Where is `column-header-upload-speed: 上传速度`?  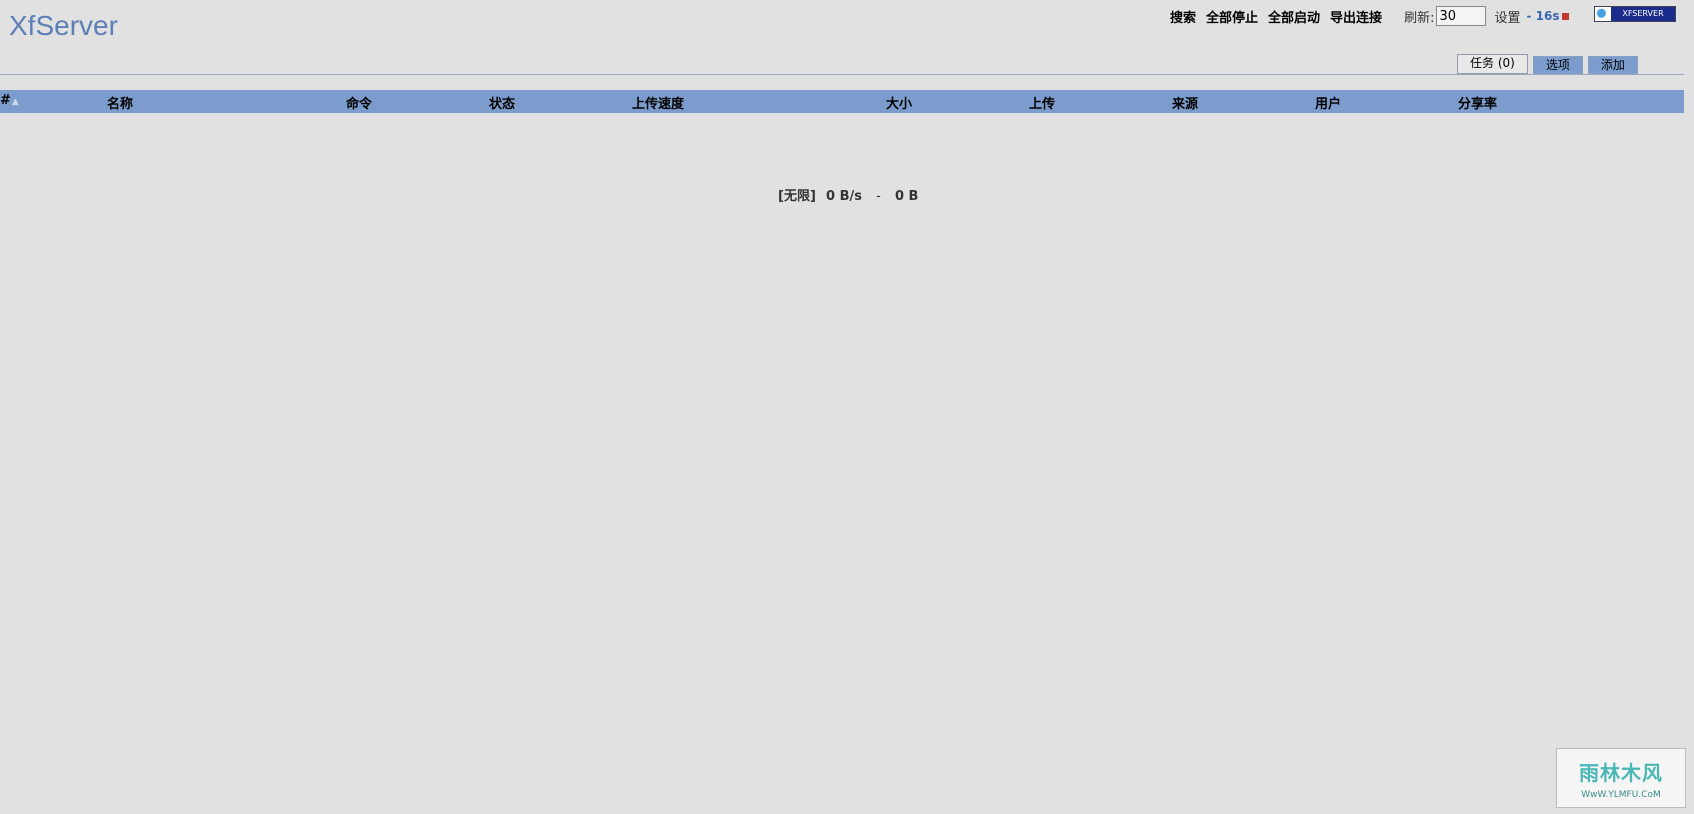
column-header-upload-speed: 上传速度 is located at coordinates (658, 102).